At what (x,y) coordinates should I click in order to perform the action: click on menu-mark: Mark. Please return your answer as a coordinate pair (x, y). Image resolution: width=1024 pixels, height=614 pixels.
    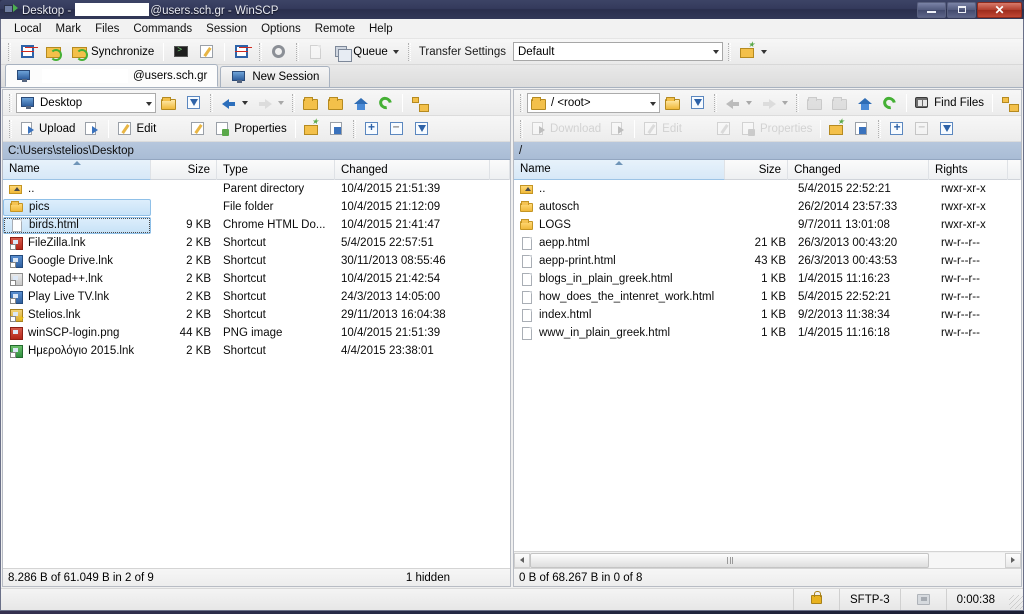
    Looking at the image, I should click on (69, 29).